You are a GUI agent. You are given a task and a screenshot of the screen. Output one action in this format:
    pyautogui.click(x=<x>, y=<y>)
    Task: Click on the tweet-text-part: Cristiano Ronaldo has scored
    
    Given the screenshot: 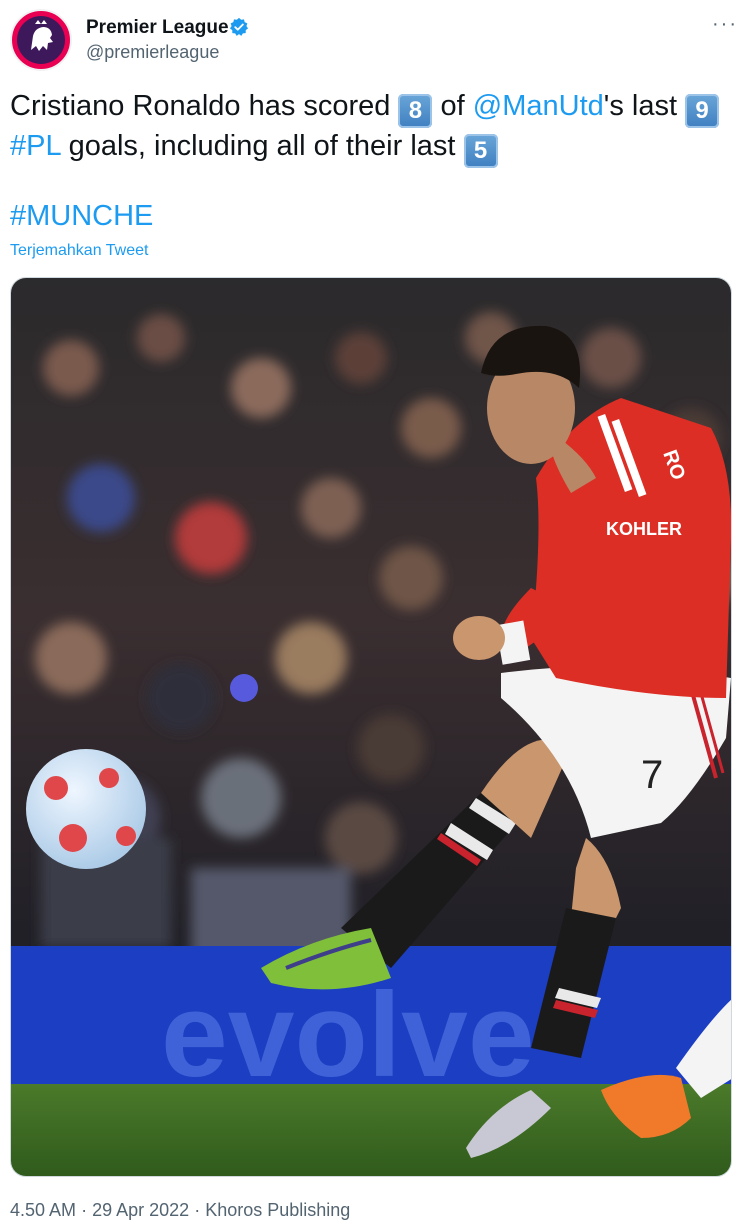 What is the action you would take?
    pyautogui.click(x=204, y=106)
    